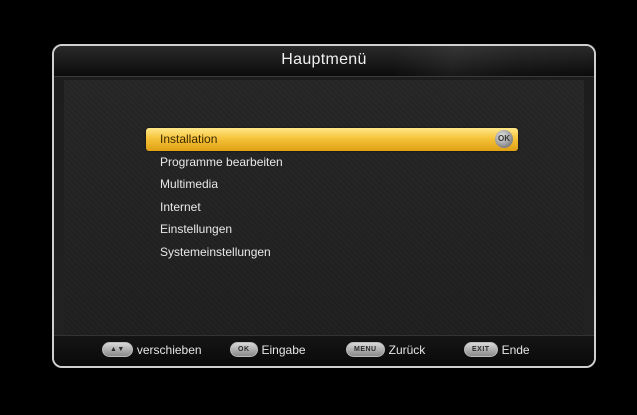 The width and height of the screenshot is (637, 415). Describe the element at coordinates (221, 161) in the screenshot. I see `menu-item-label: Programme bearbeiten` at that location.